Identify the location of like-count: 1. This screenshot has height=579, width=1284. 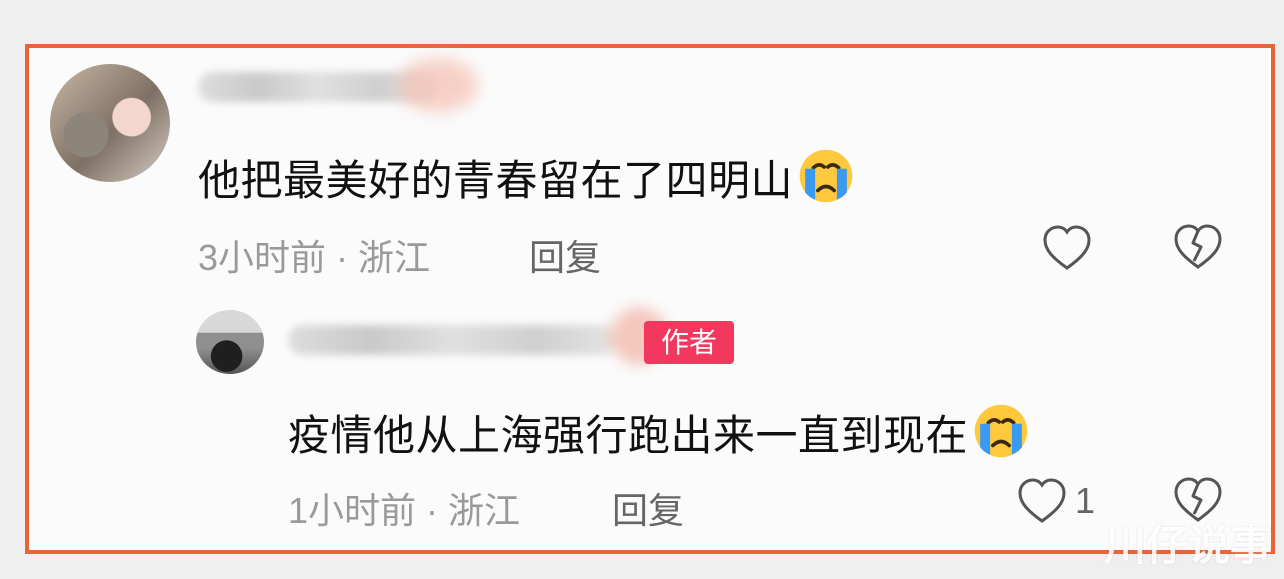
(1085, 500).